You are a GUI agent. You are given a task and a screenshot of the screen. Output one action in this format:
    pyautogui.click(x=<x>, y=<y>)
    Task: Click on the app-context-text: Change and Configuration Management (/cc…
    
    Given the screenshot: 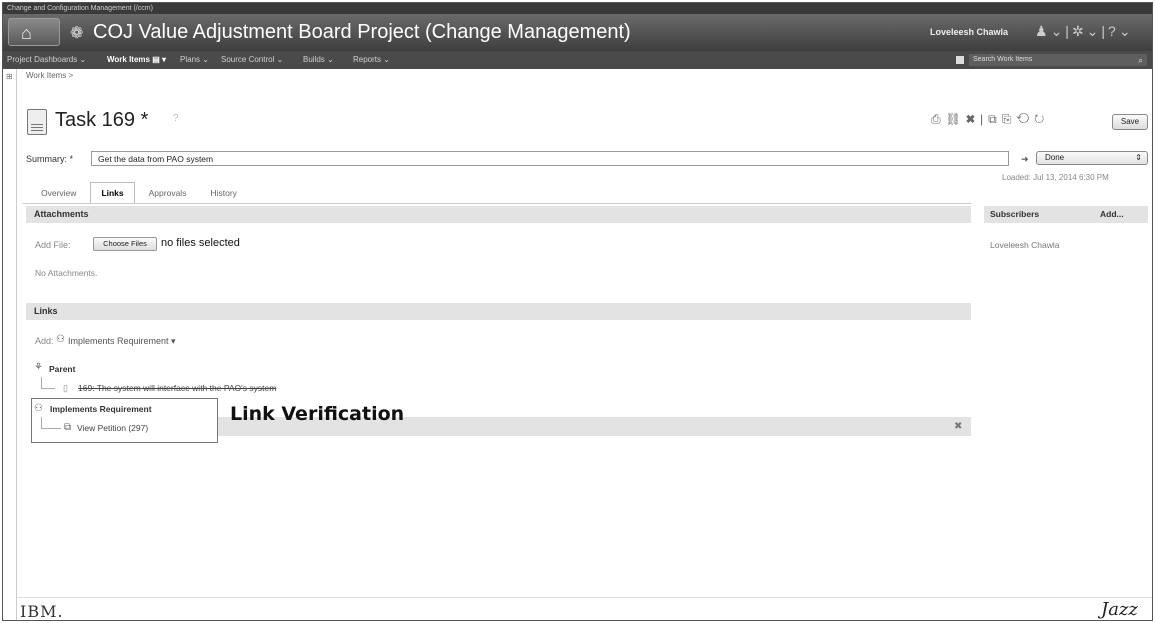 What is the action you would take?
    pyautogui.click(x=80, y=8)
    